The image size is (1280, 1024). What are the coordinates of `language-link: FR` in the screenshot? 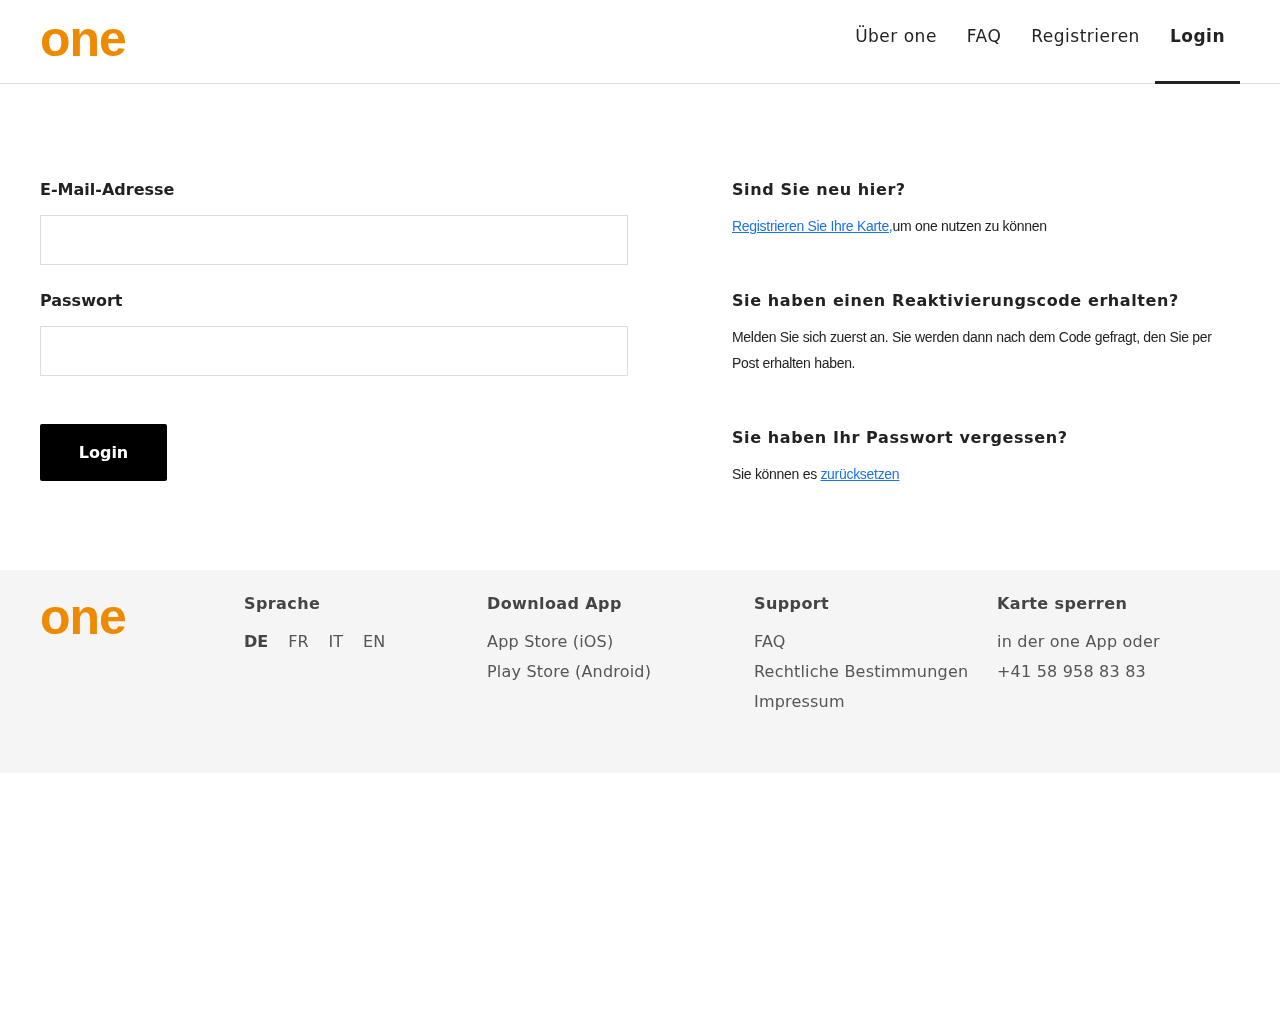 It's located at (298, 642).